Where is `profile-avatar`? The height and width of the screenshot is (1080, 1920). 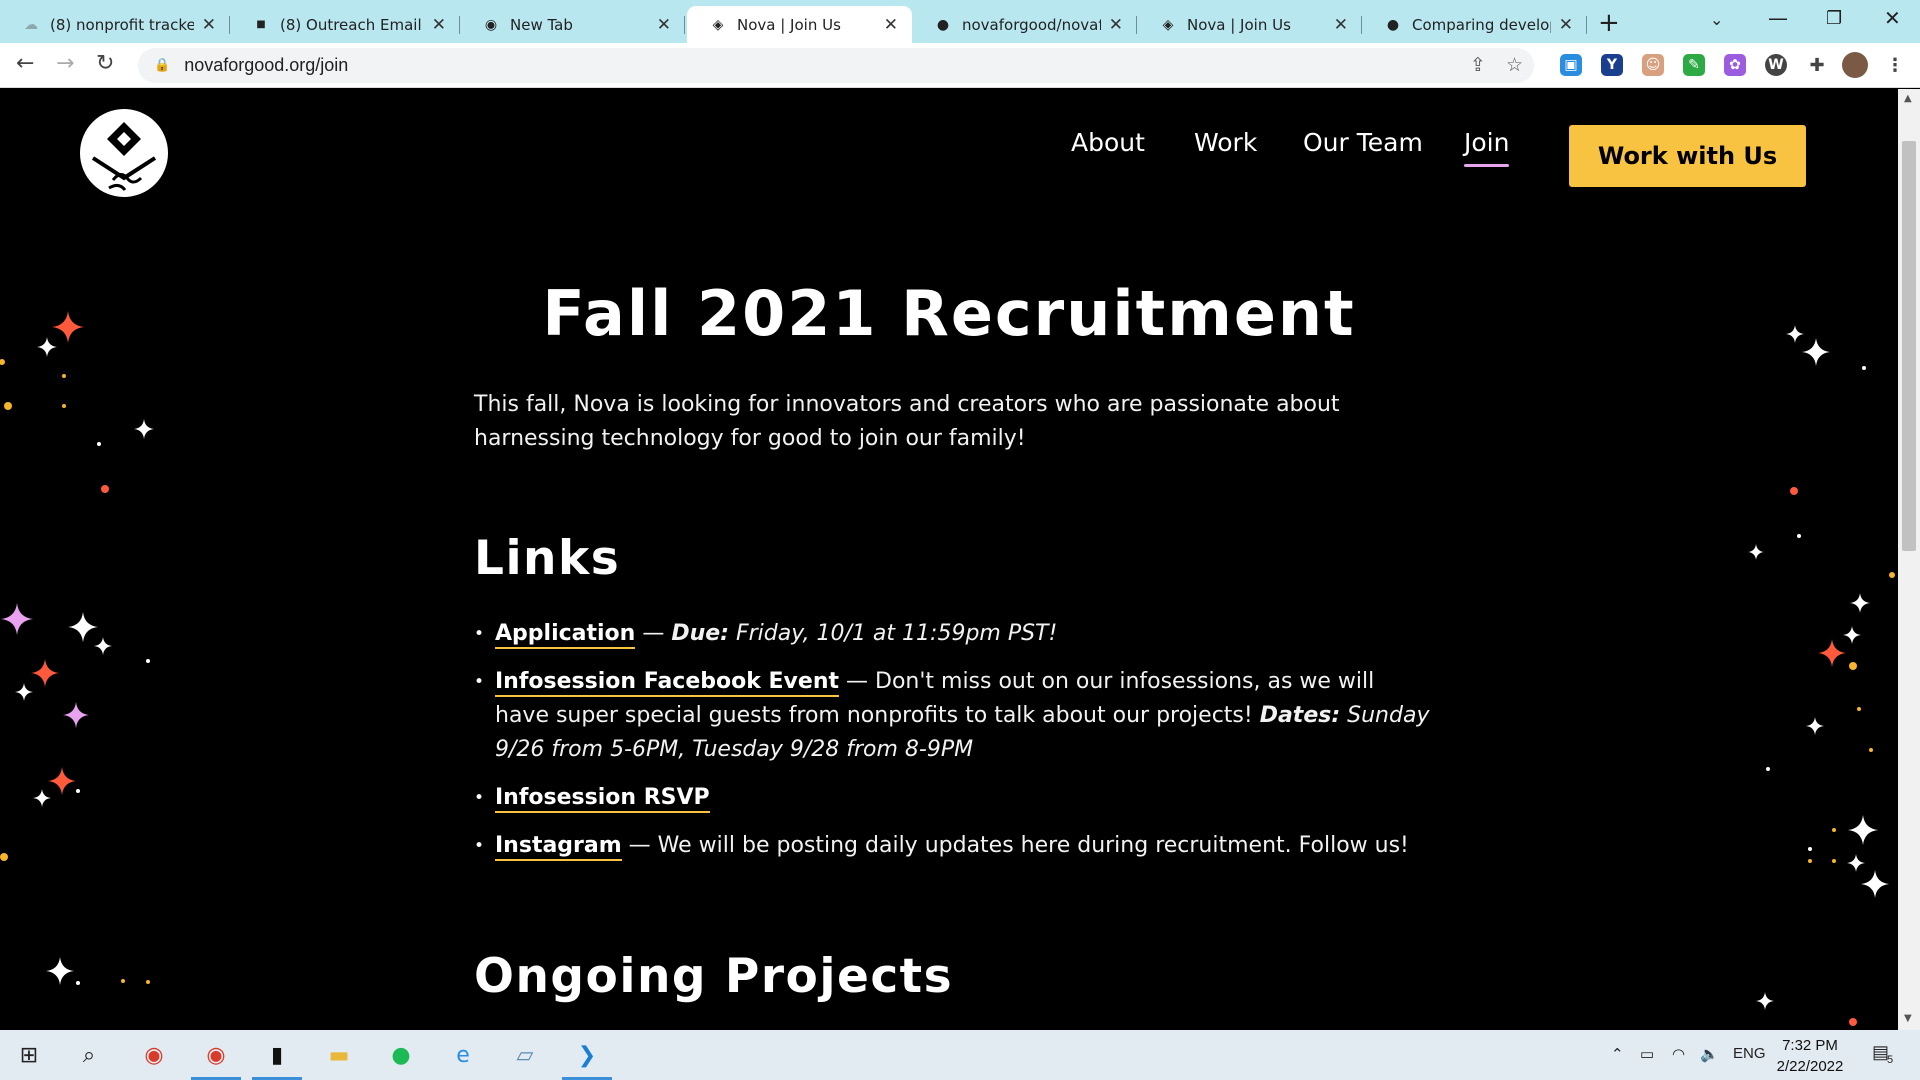
profile-avatar is located at coordinates (1855, 65).